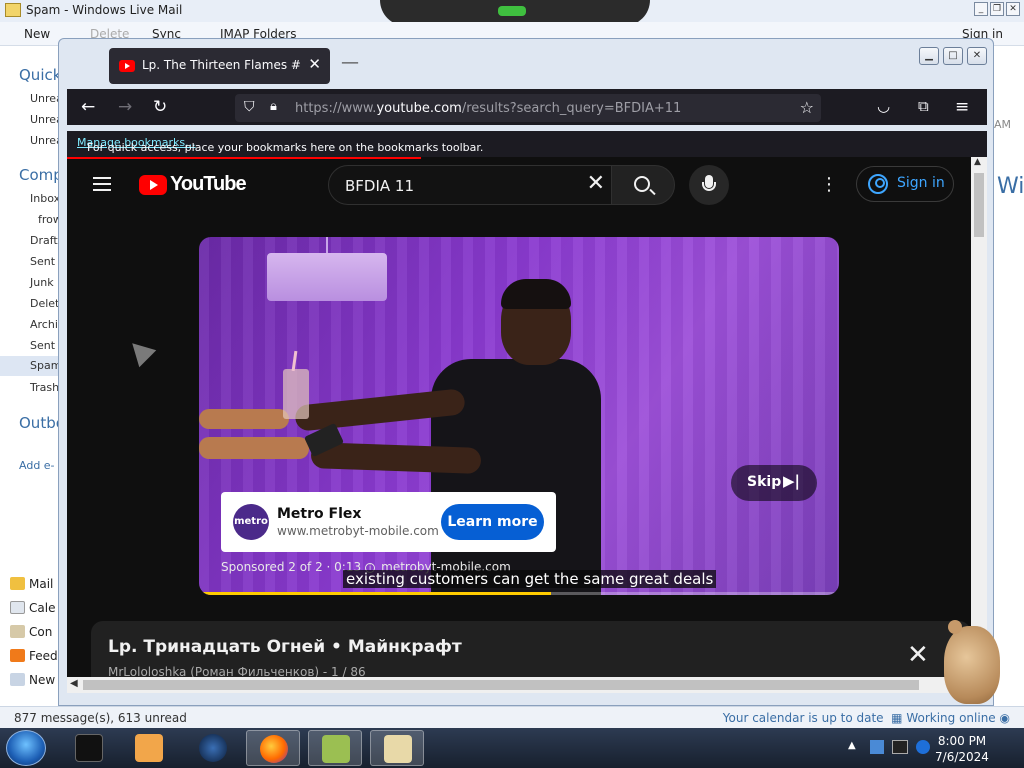  Describe the element at coordinates (44, 303) in the screenshot. I see `folder-deleted: Delet` at that location.